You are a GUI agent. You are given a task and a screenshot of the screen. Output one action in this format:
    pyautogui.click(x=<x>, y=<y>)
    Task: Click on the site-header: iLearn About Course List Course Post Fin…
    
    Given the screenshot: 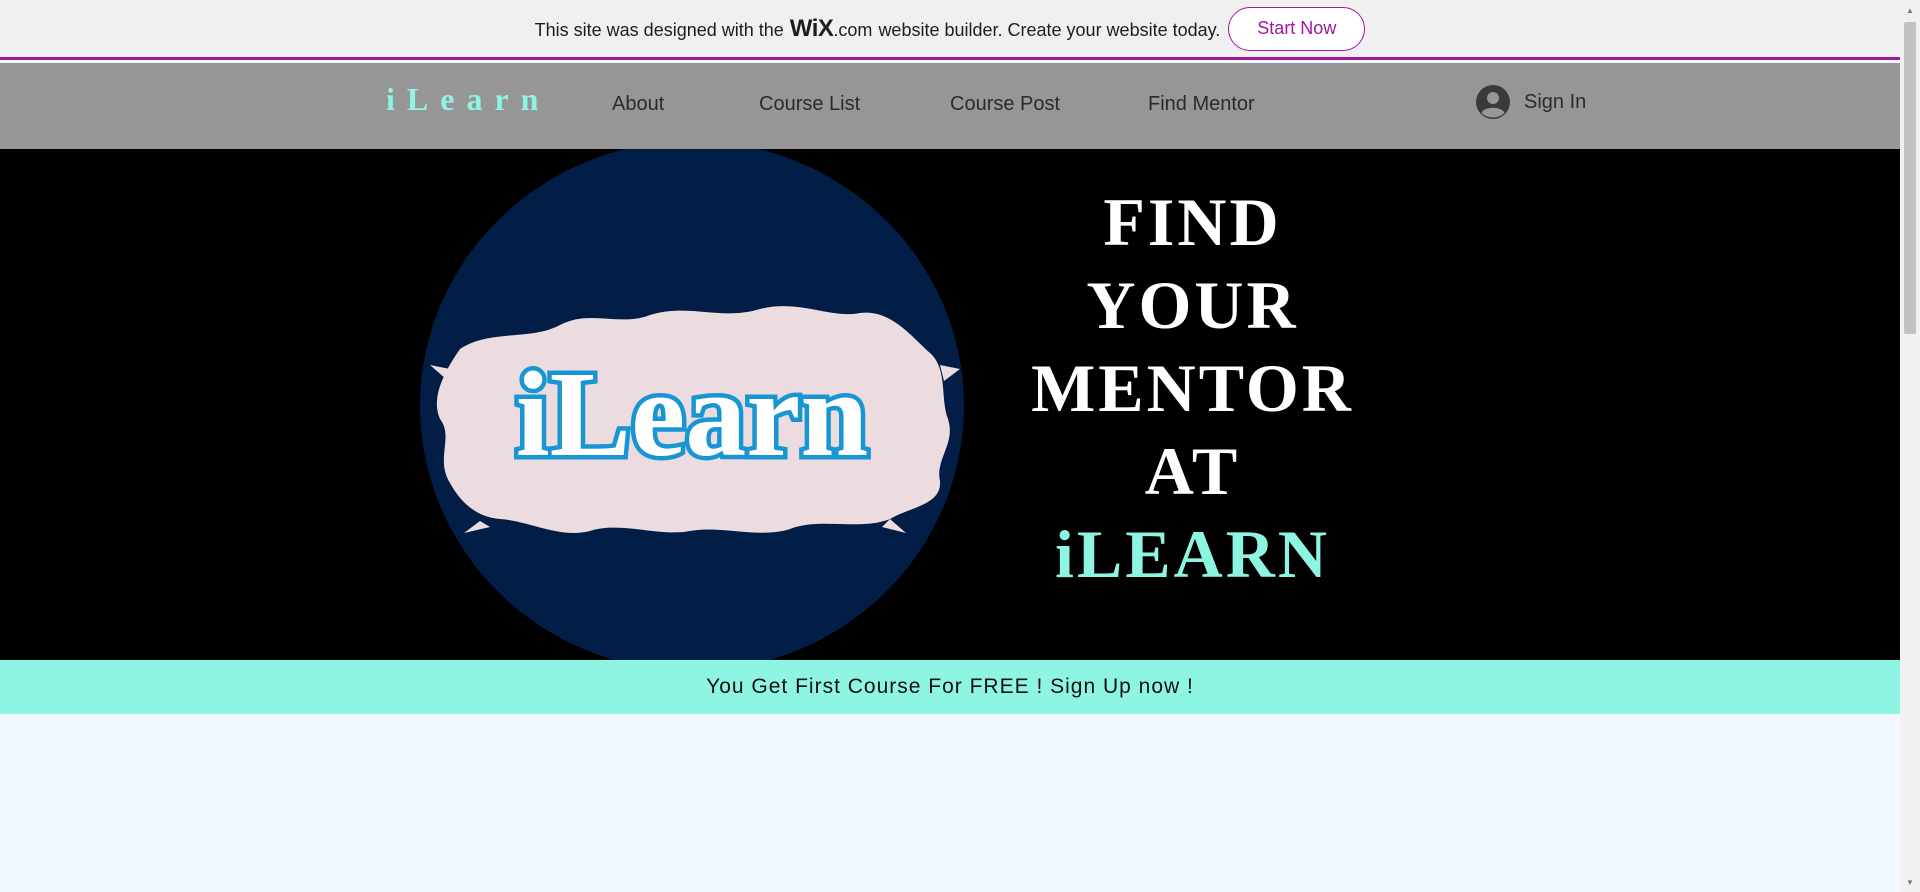 What is the action you would take?
    pyautogui.click(x=950, y=106)
    